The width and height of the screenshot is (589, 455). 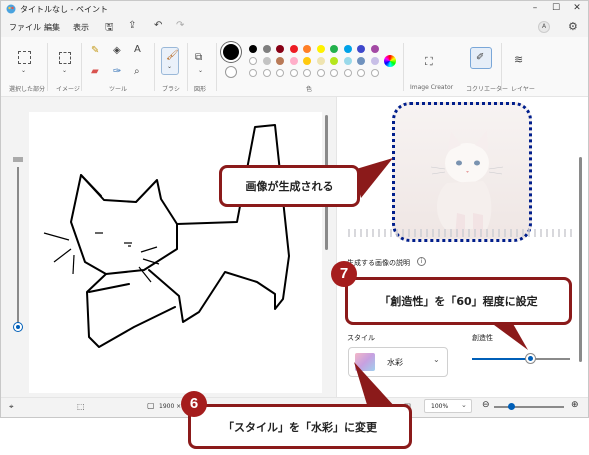 I want to click on zoom-select: 100% ⌄, so click(x=448, y=406).